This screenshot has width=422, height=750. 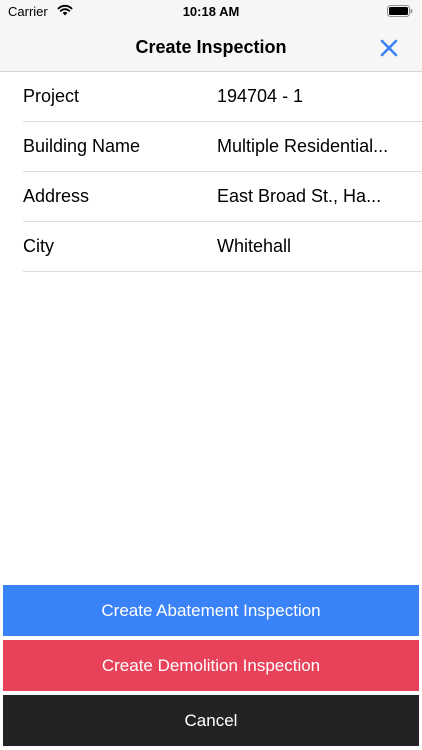 I want to click on create-abatement-inspection-button: Create Abatement Inspection, so click(x=211, y=610).